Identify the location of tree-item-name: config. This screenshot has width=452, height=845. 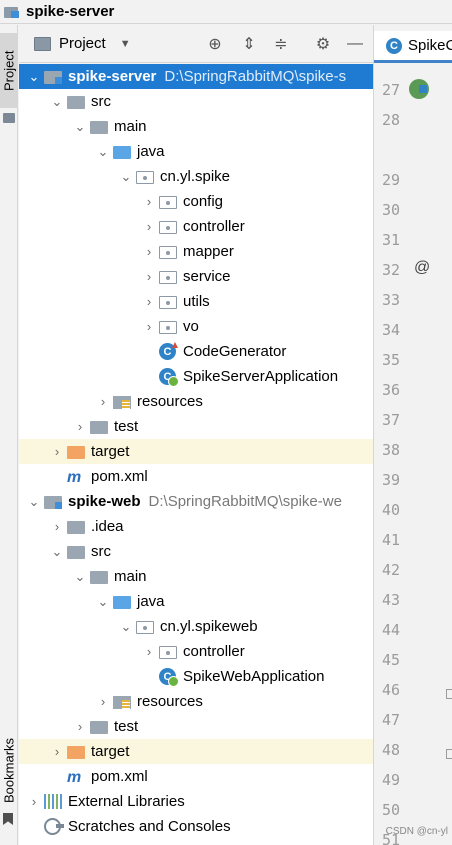
(203, 201).